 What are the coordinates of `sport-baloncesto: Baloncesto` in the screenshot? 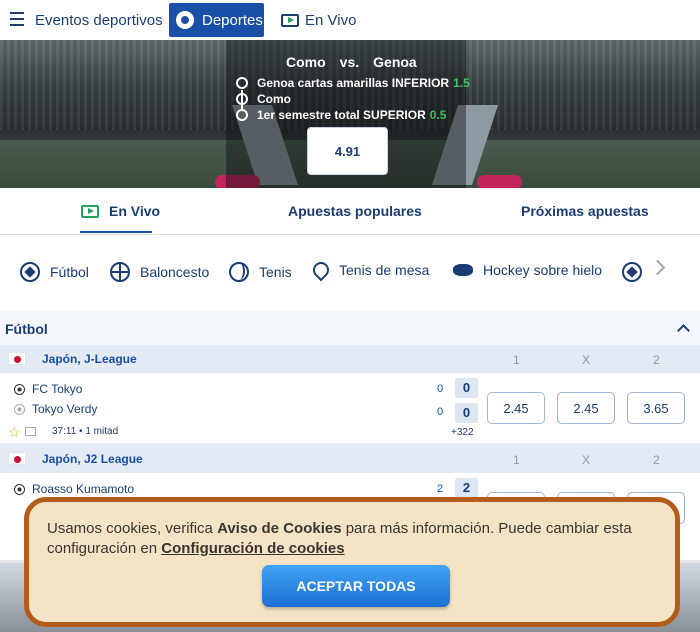 It's located at (159, 272).